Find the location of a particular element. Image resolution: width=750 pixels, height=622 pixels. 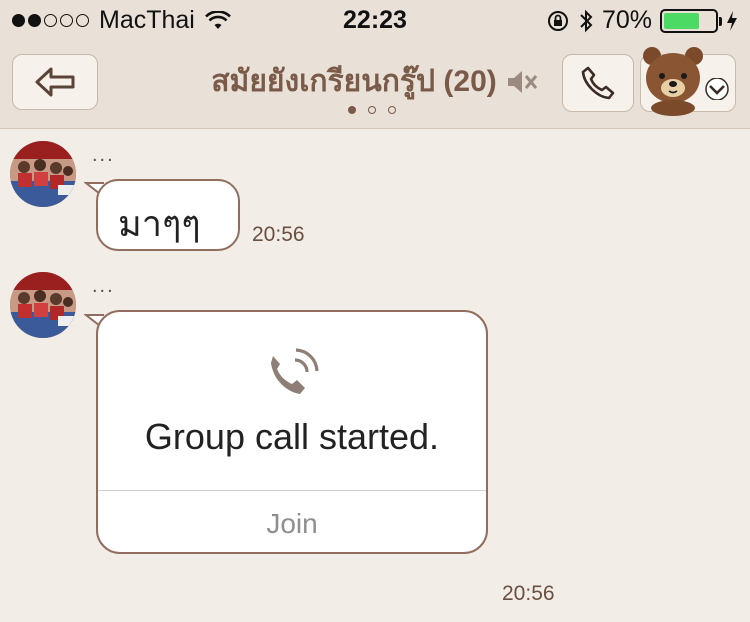

brown-bear-sticker-icon is located at coordinates (673, 81).